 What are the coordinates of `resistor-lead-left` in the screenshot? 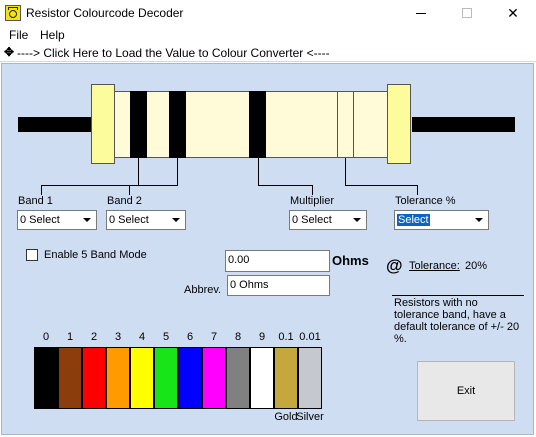 It's located at (55, 124).